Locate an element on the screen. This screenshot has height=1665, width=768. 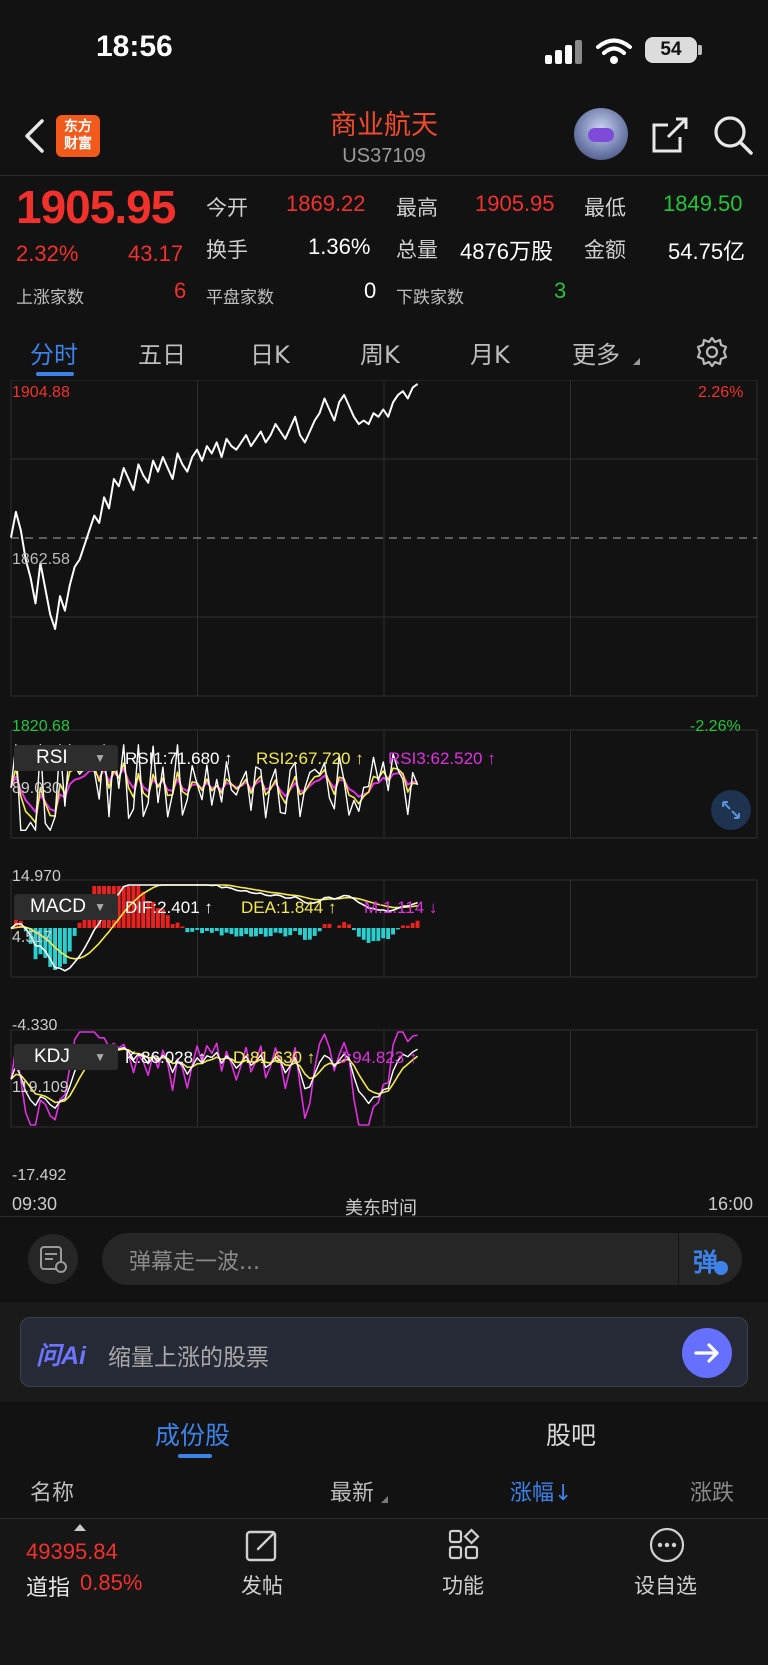
rsi-max: 89.030 is located at coordinates (36, 788).